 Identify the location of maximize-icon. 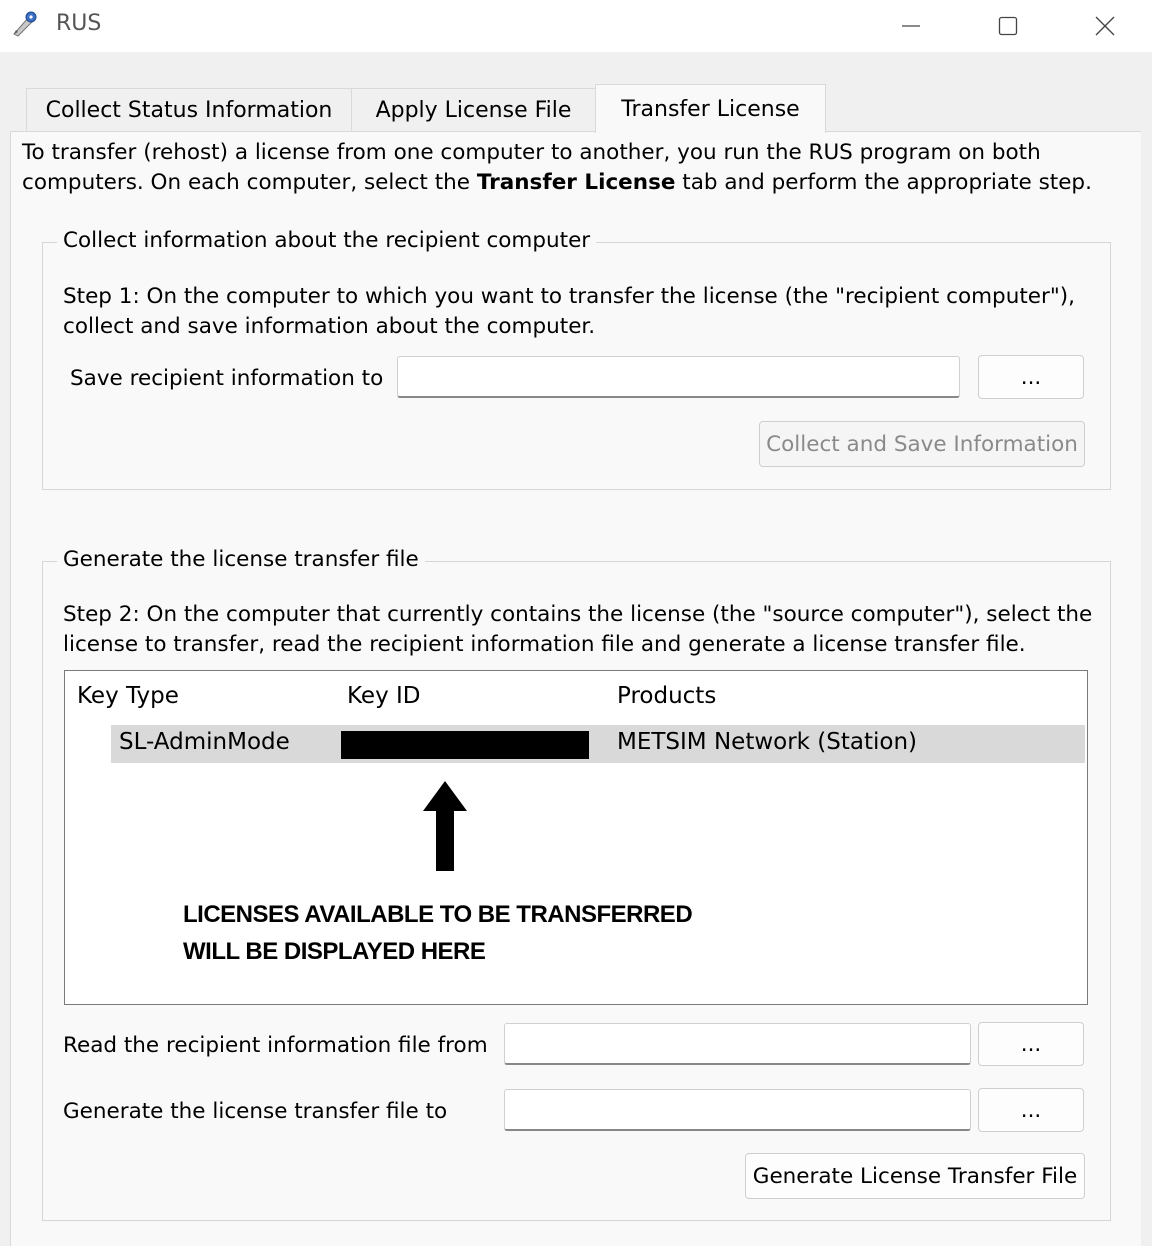
(1008, 26).